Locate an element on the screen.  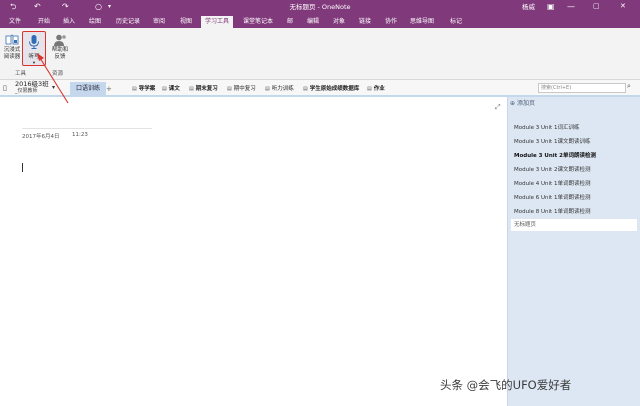
page-list-item: Module 4 Unit 1单词朗读检测 is located at coordinates (552, 184).